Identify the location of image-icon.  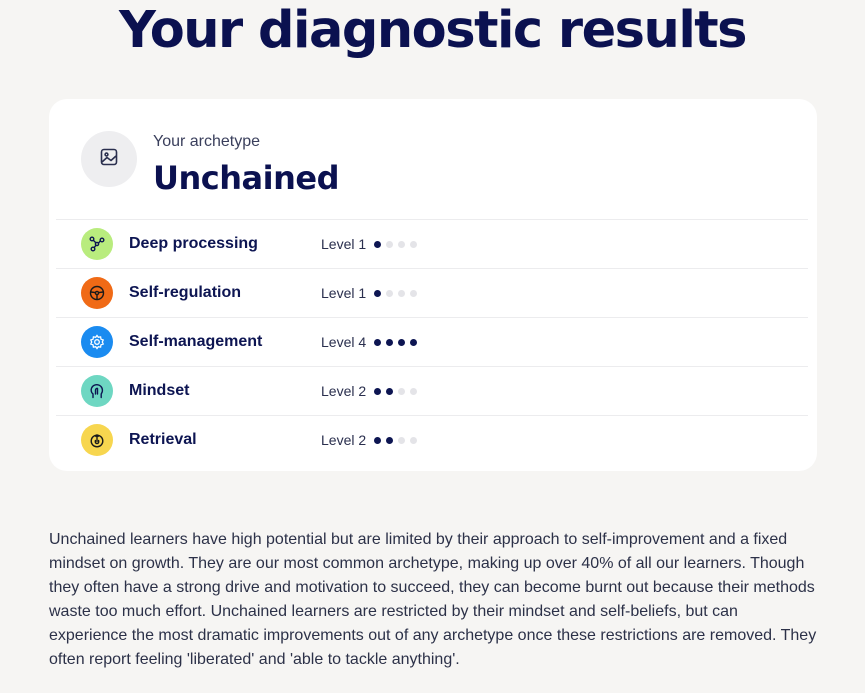
(109, 159).